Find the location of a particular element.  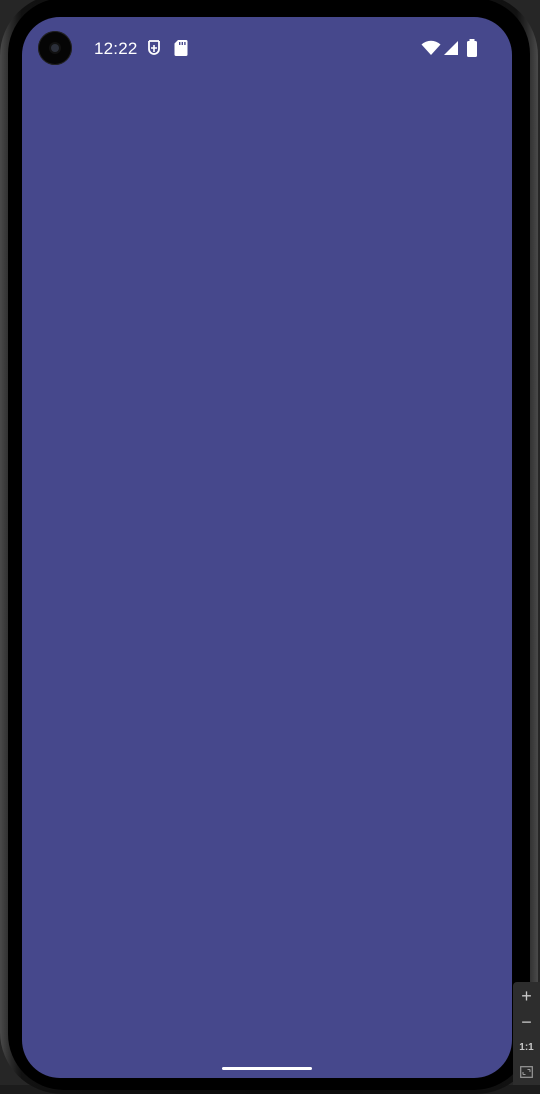

battery-icon is located at coordinates (472, 48).